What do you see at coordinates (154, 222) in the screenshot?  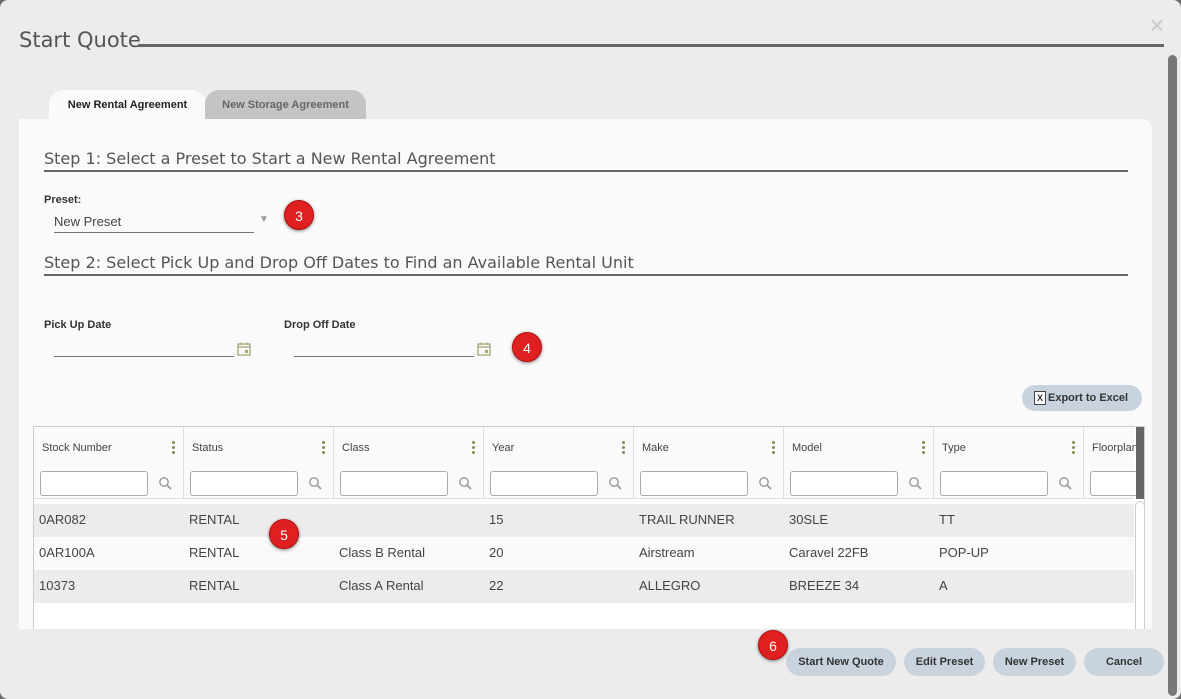 I see `preset-select: New Preset` at bounding box center [154, 222].